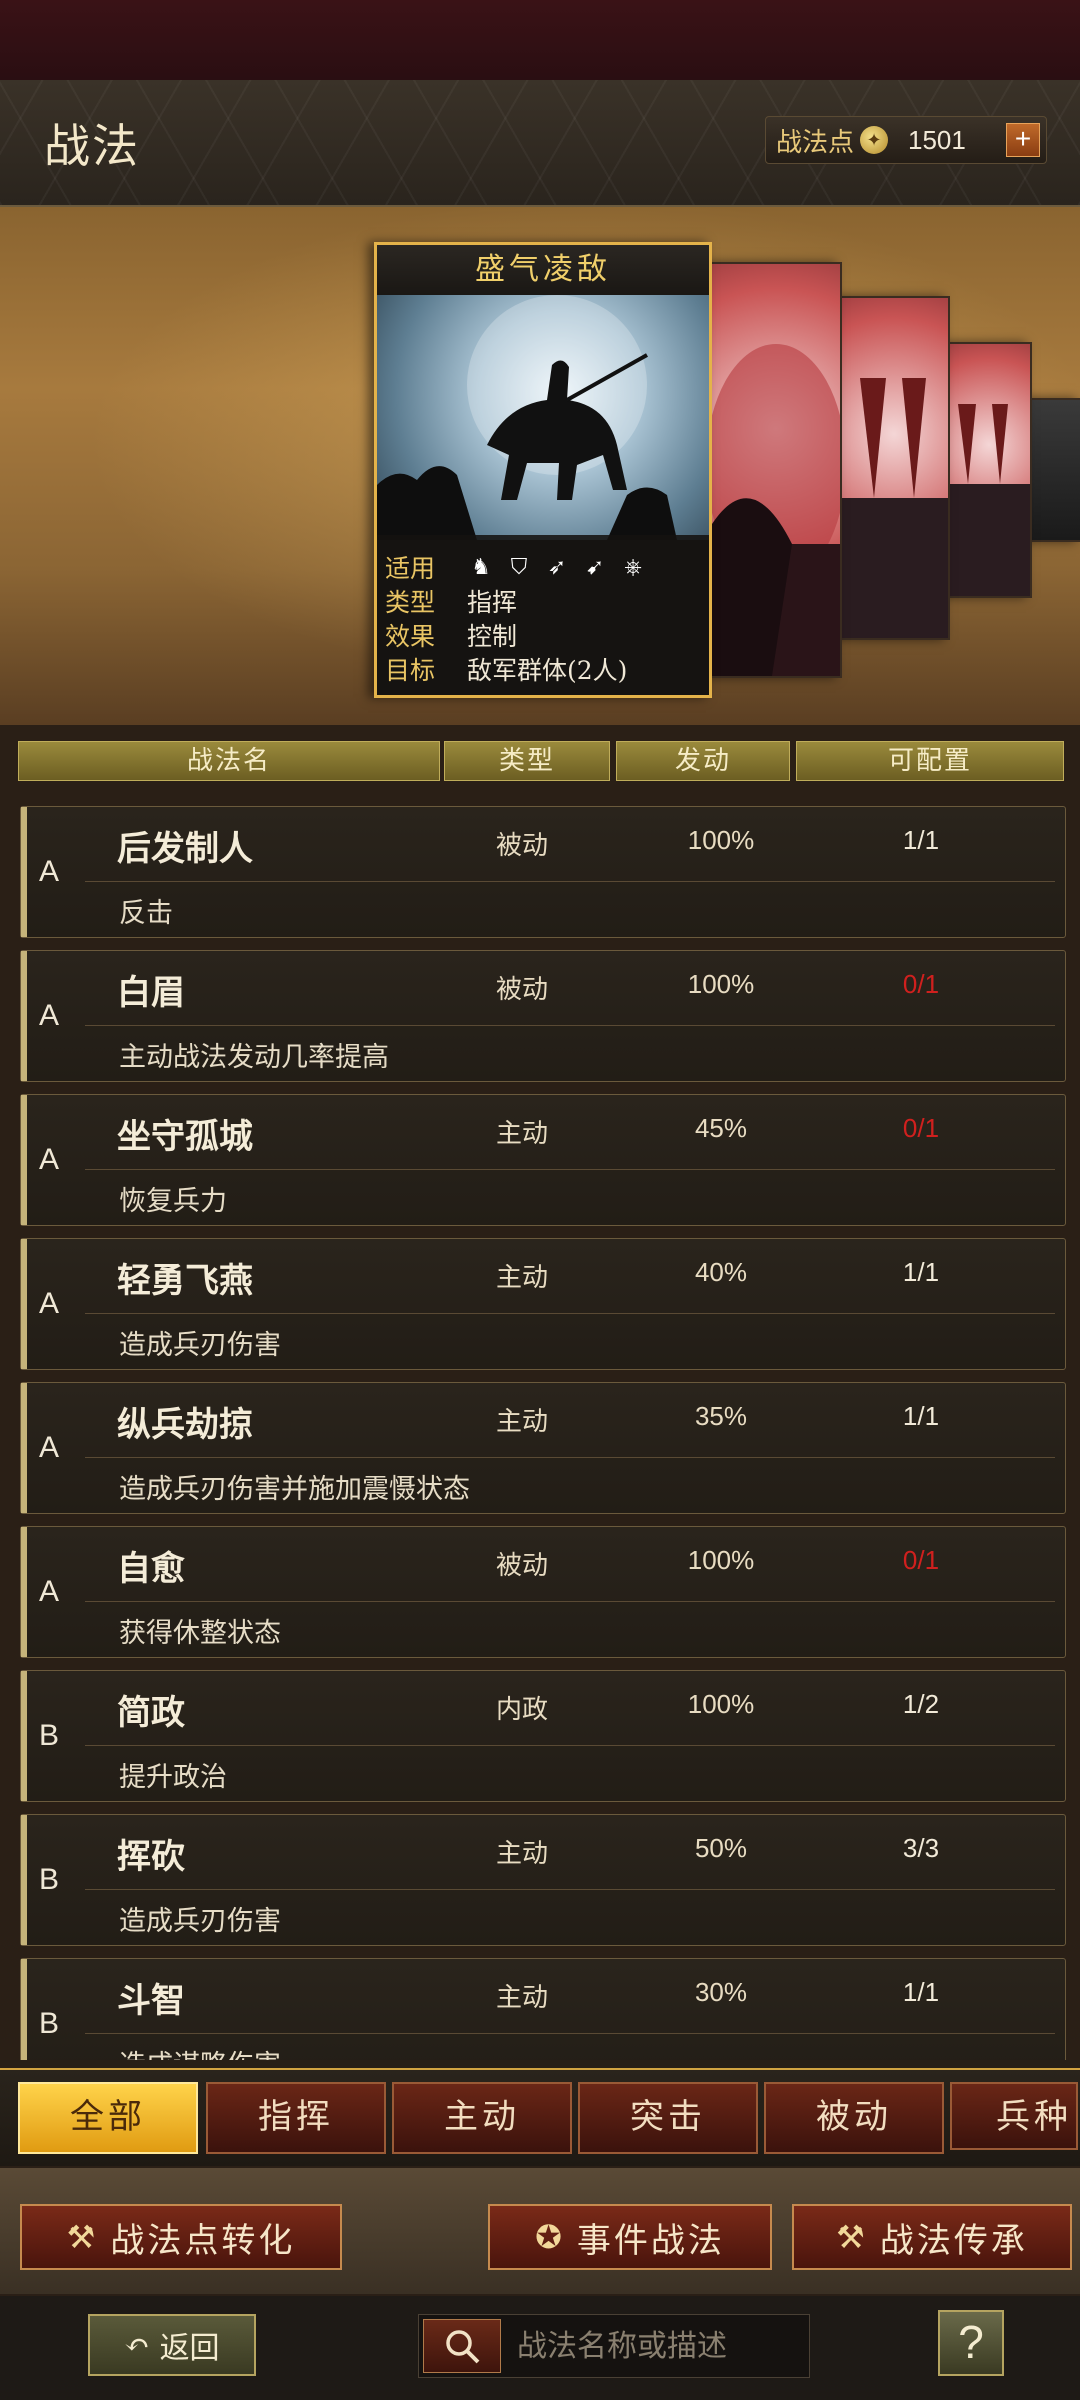 The width and height of the screenshot is (1080, 2400). I want to click on event-tactics-button: ✪ 事件战法, so click(630, 2237).